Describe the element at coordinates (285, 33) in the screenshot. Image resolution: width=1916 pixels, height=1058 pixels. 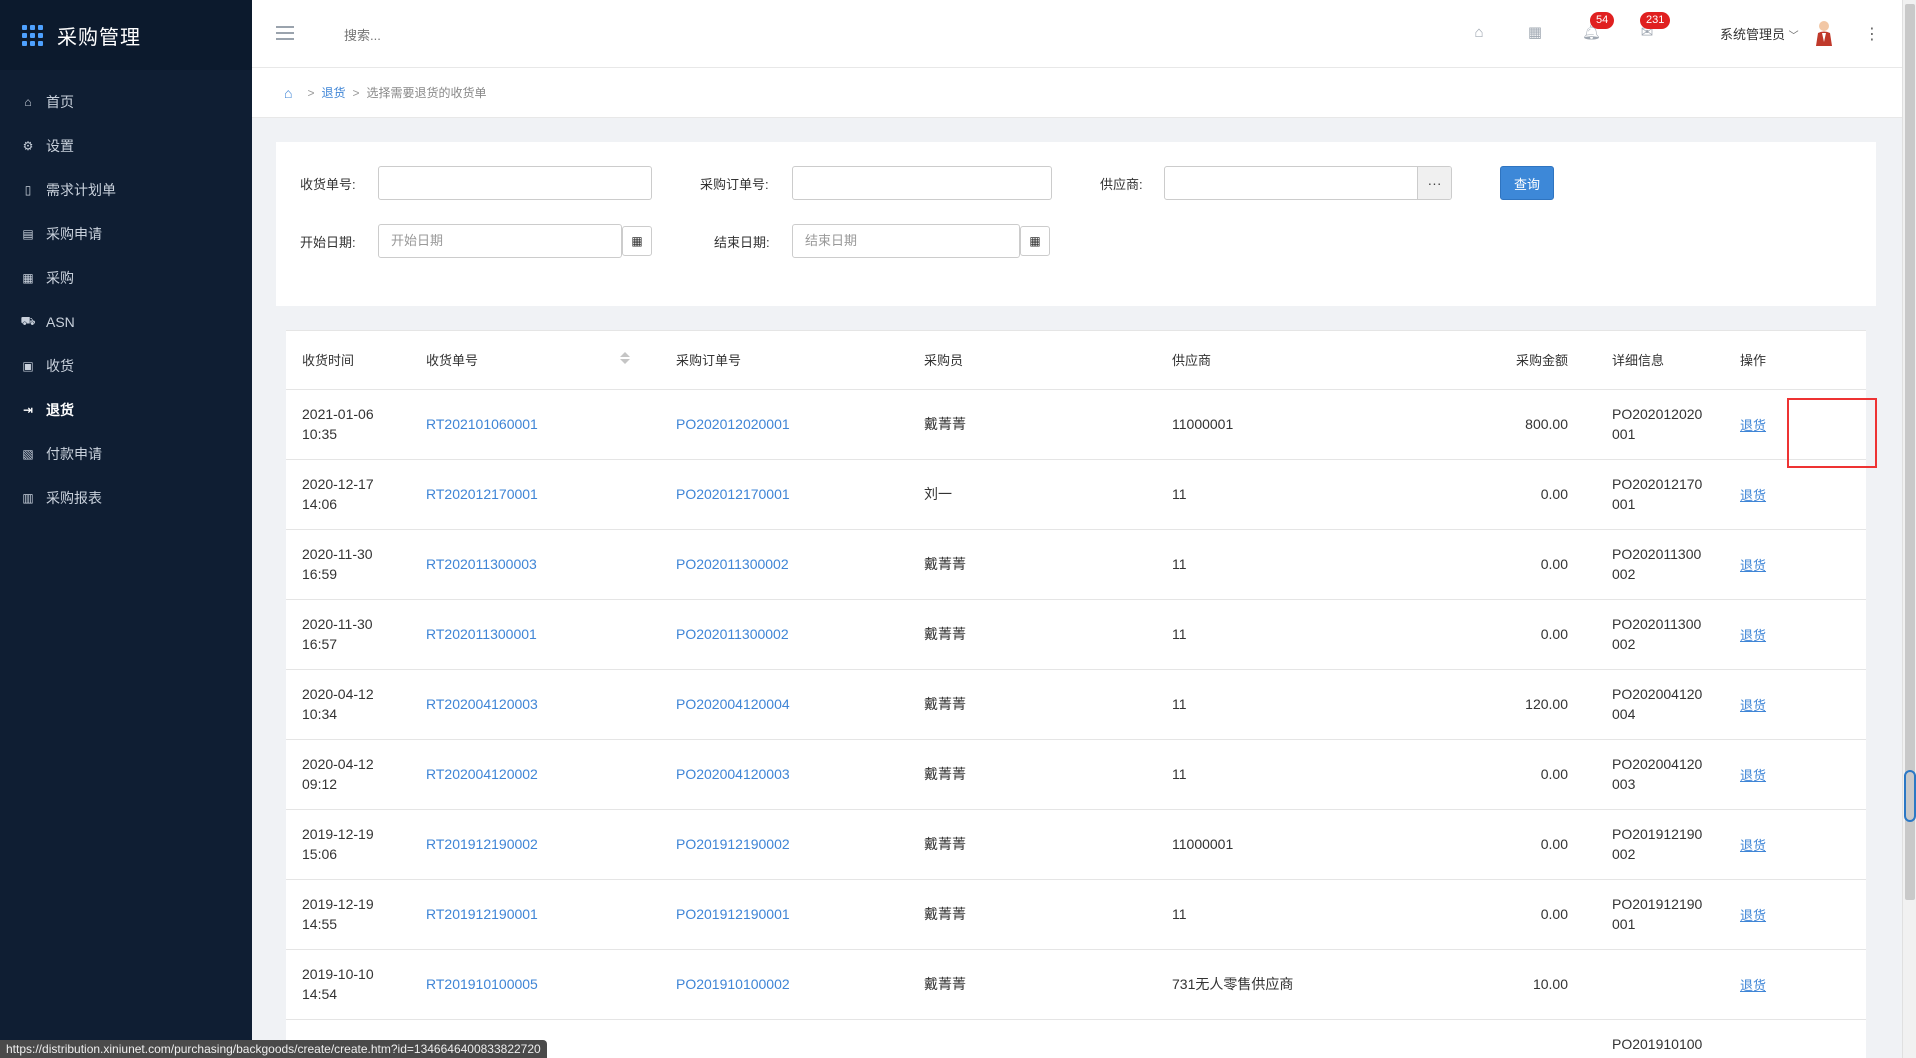
I see `menu-toggle-icon` at that location.